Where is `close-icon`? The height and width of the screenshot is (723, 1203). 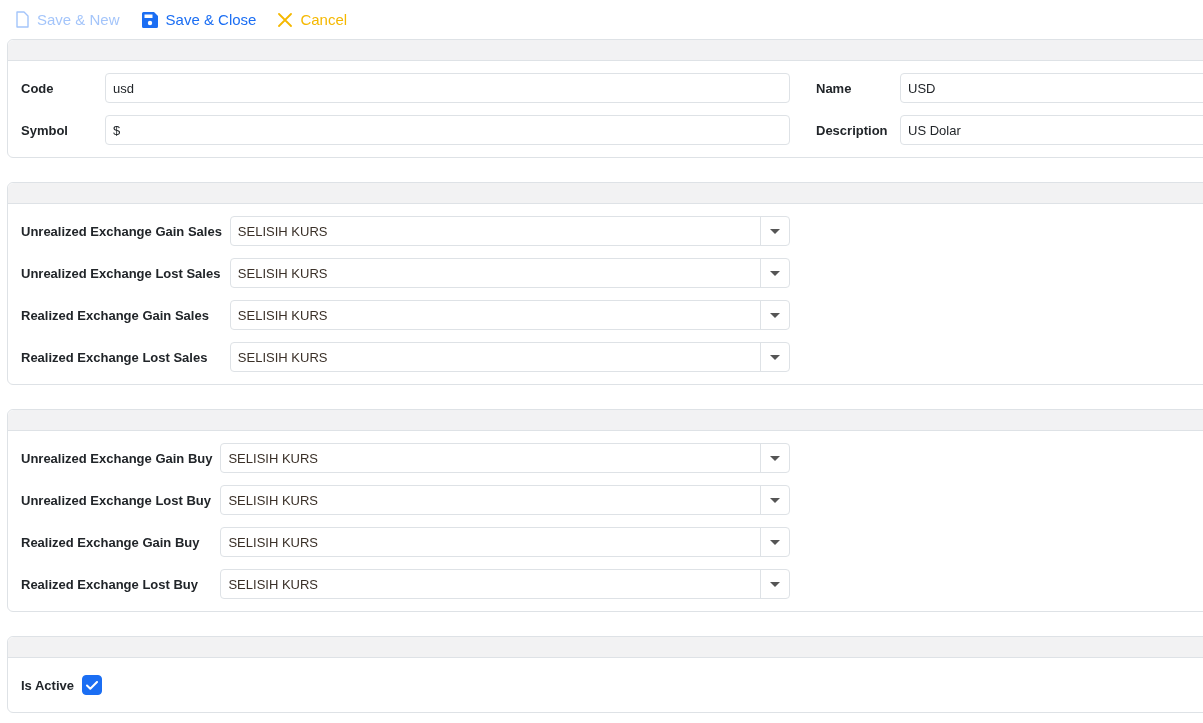
close-icon is located at coordinates (285, 19).